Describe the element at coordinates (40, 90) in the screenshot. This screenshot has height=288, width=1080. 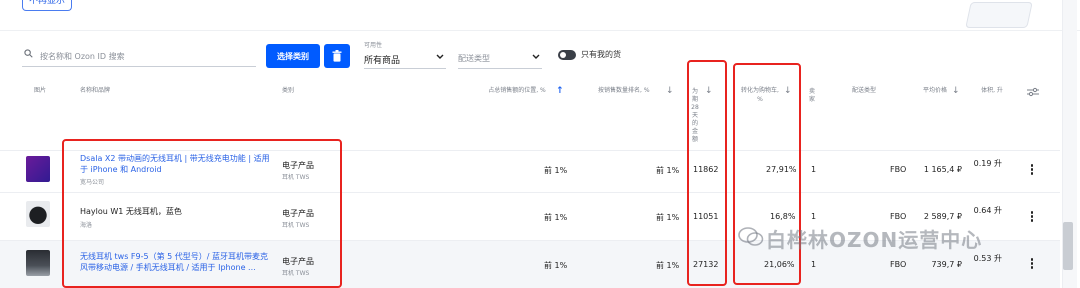
I see `col-image: 图片` at that location.